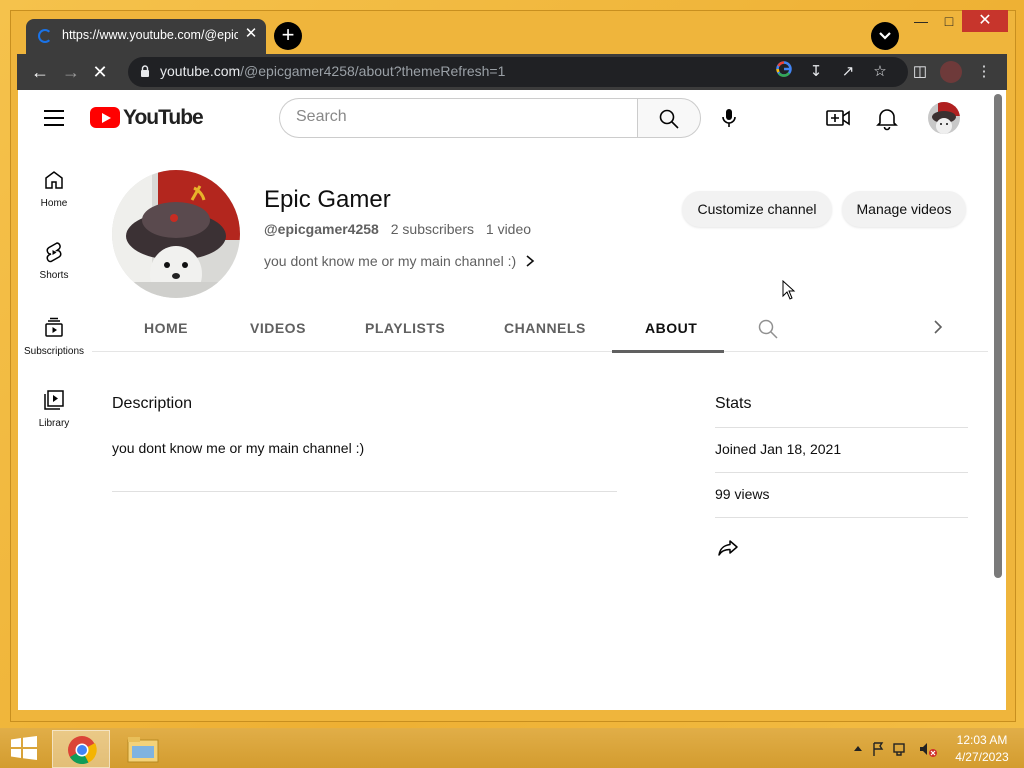  I want to click on sidebar-item-label: Subscriptions, so click(54, 351).